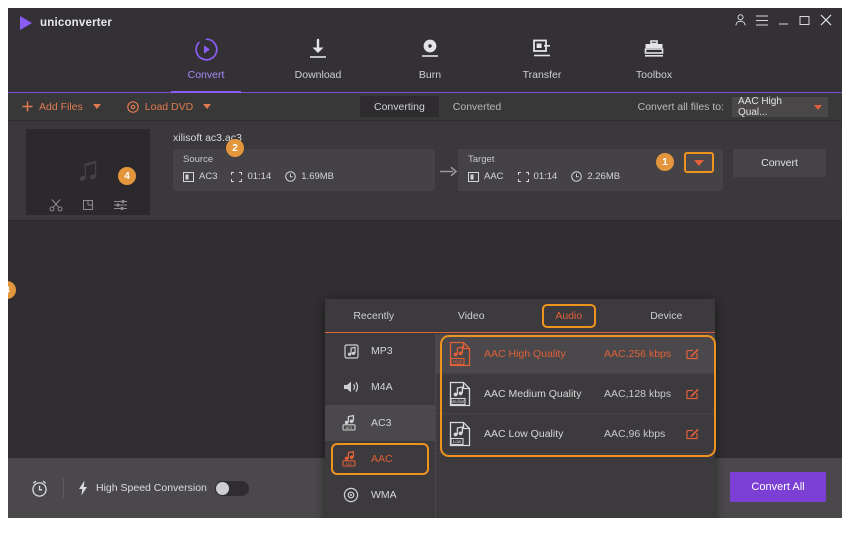 This screenshot has height=541, width=850. I want to click on tab-video-label: Video, so click(471, 315).